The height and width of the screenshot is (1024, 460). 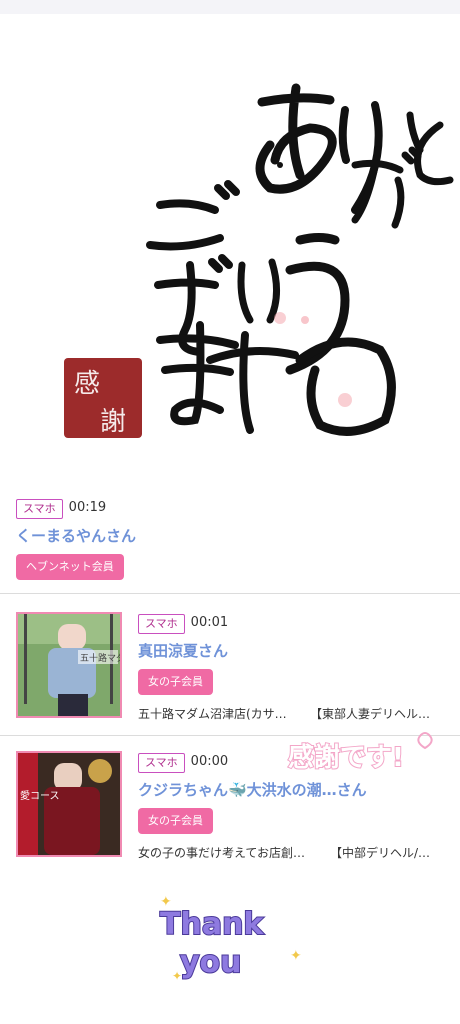 I want to click on list-item: スマホ 00:19 くーまるやんさん ヘブンネット会員, so click(x=230, y=545).